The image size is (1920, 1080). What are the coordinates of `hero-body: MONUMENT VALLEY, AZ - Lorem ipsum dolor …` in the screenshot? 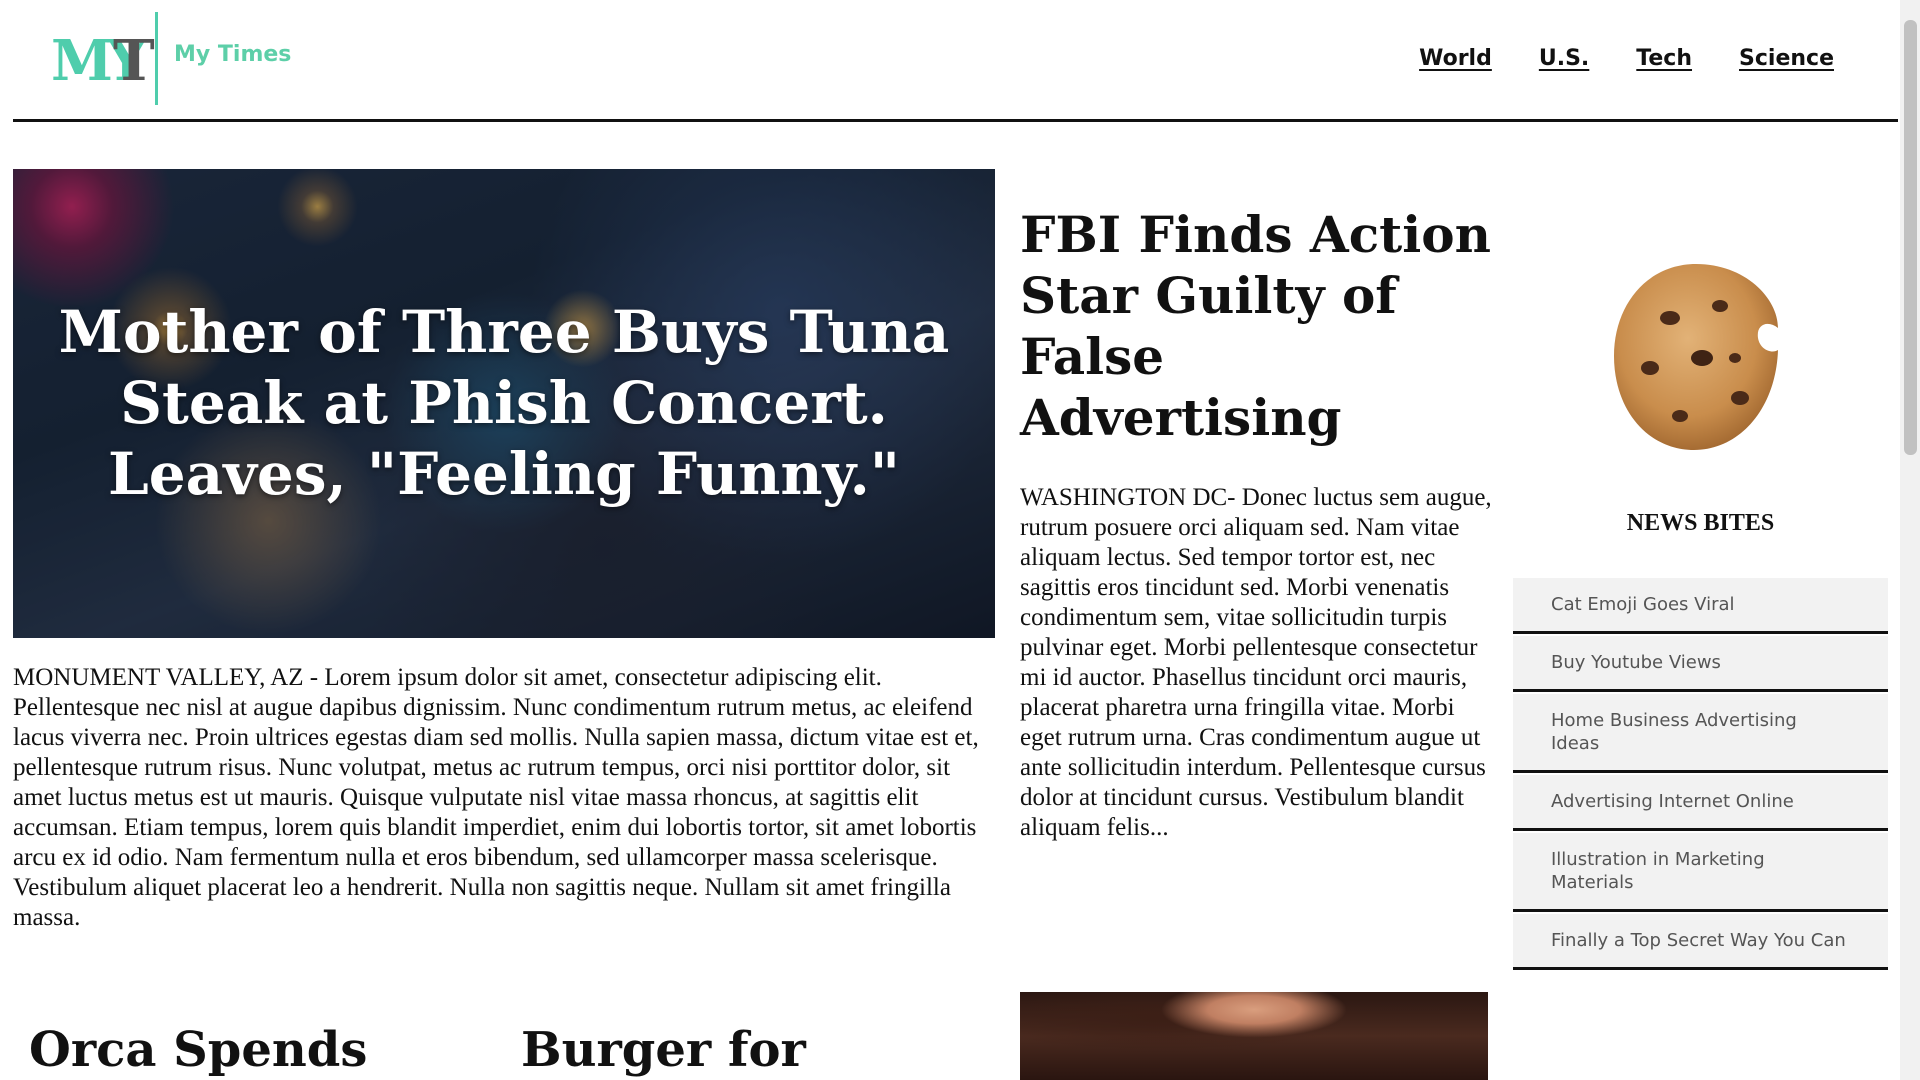 It's located at (496, 797).